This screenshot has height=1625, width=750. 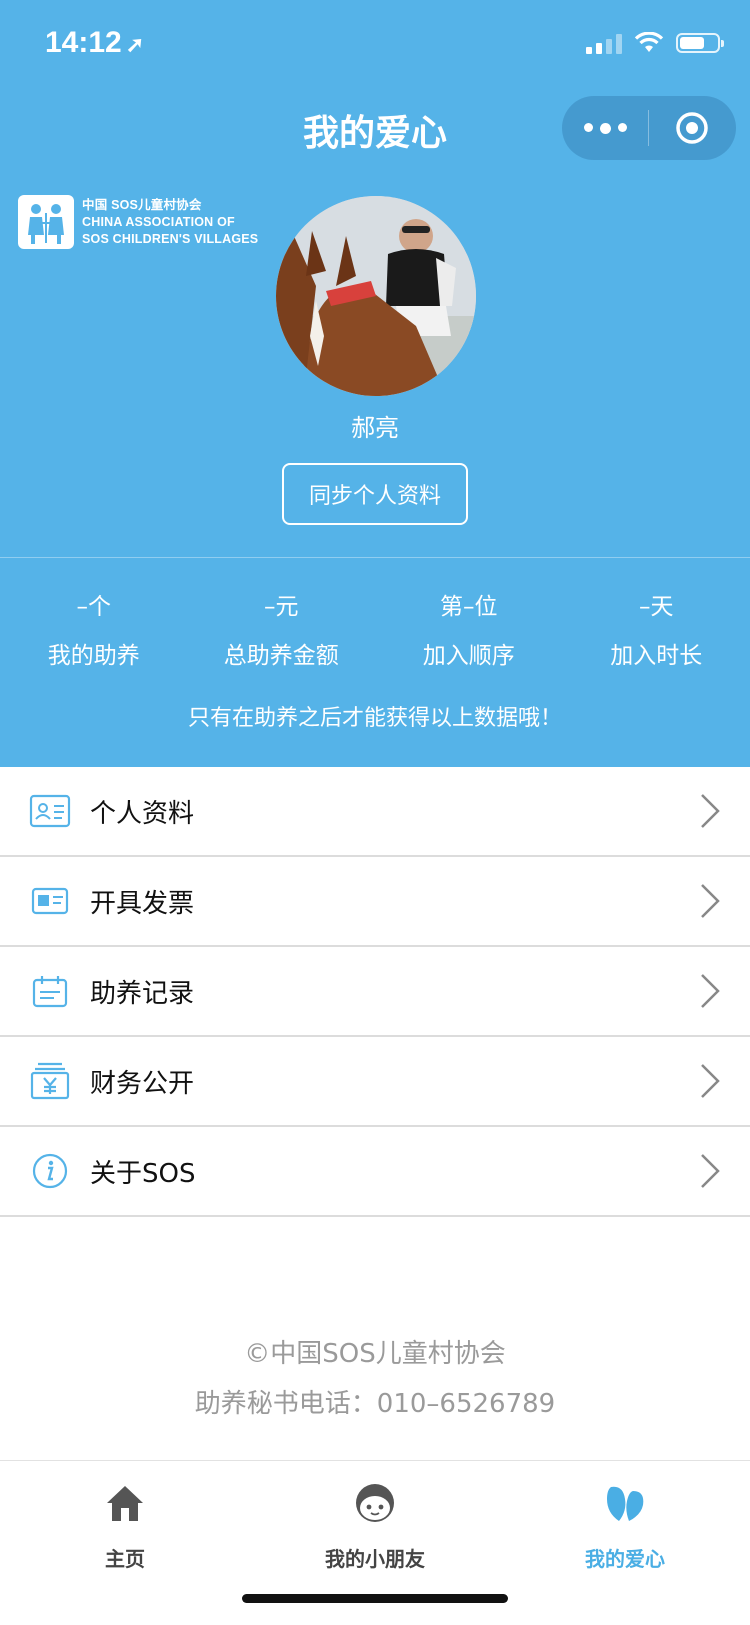 I want to click on footer-copyright: ©中国SOS儿童村协会, so click(x=375, y=1351).